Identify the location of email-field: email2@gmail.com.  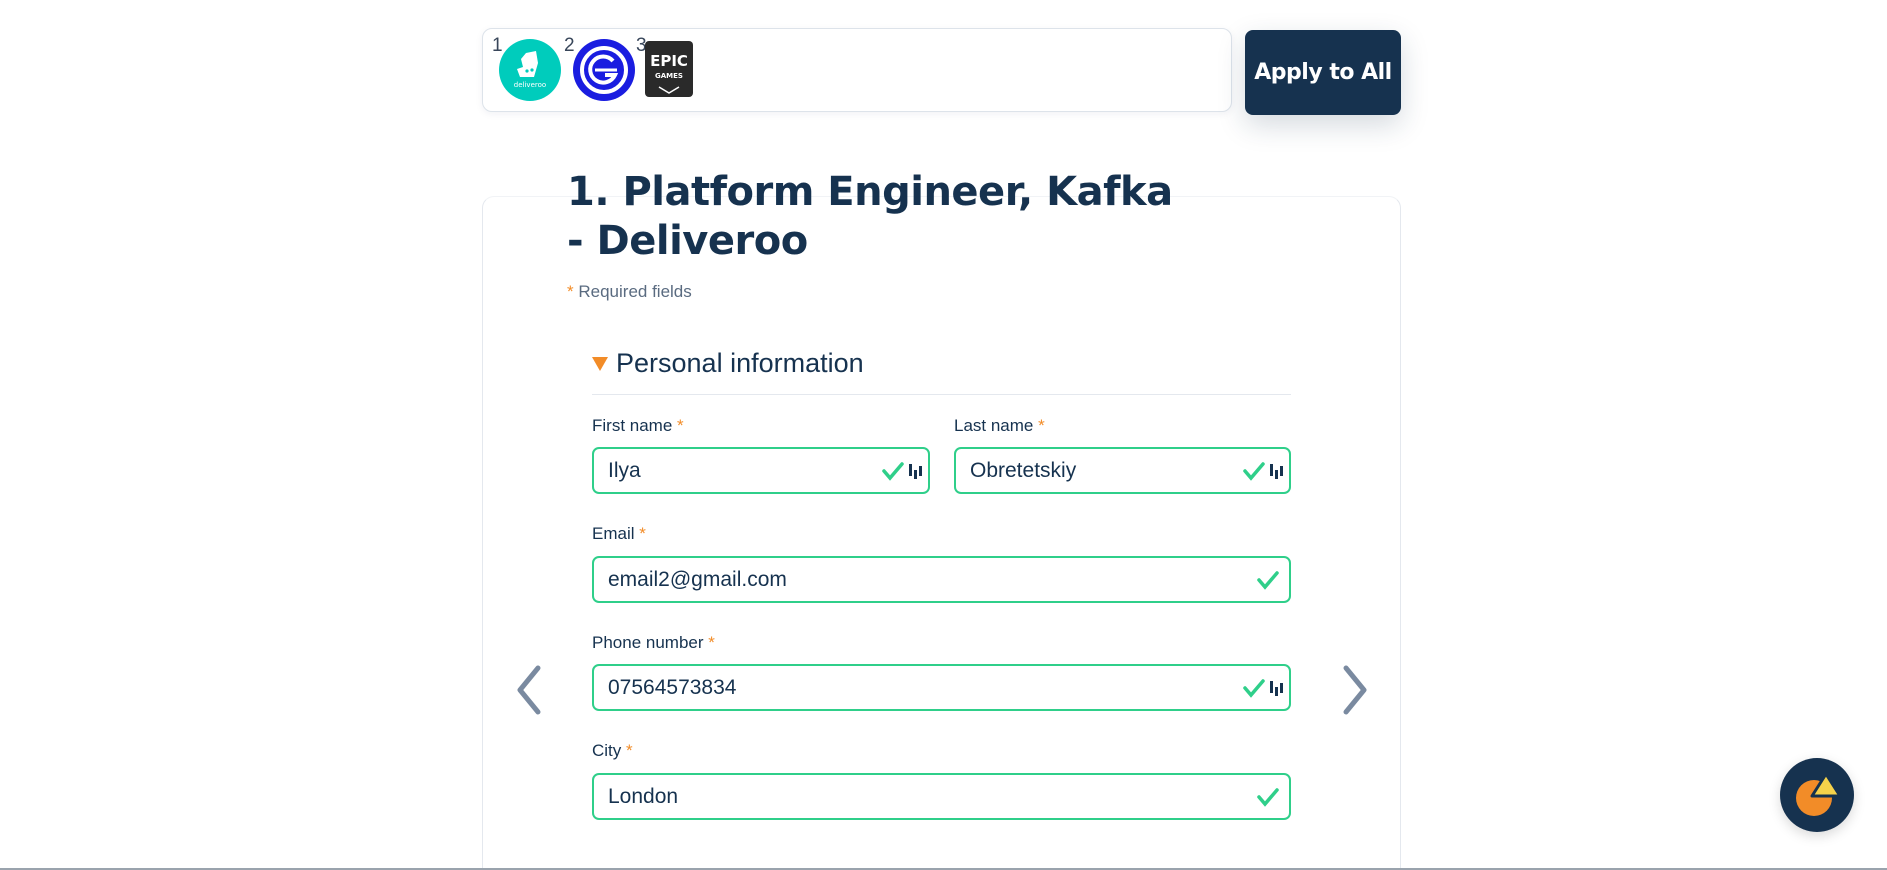
(941, 579).